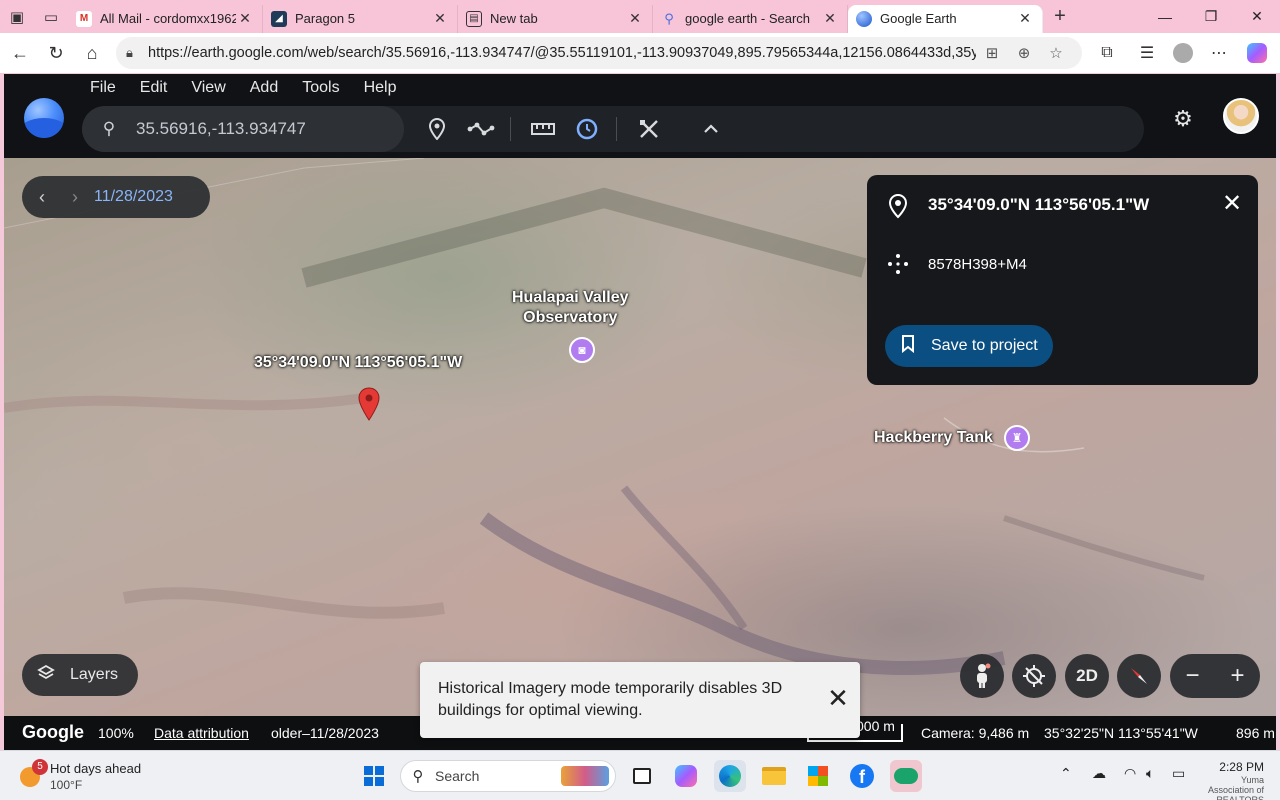 This screenshot has height=800, width=1280. I want to click on show-hidden-icons-chevron-icon: ⌃, so click(1066, 773).